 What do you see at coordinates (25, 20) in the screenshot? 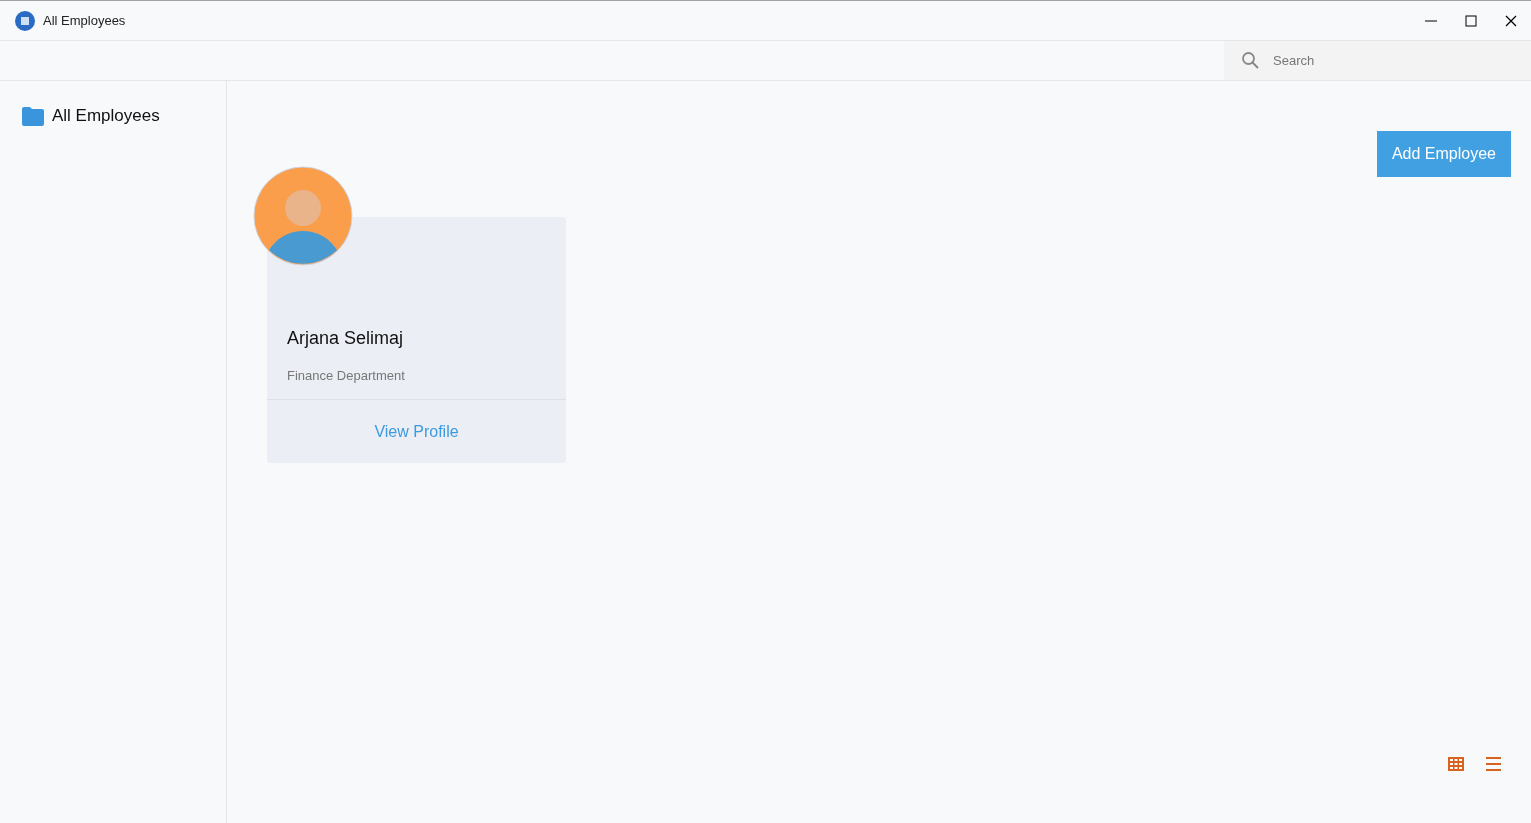
I see `app-logo-icon` at bounding box center [25, 20].